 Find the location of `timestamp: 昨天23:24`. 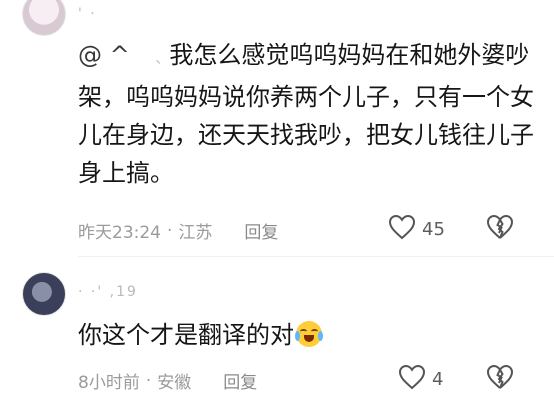

timestamp: 昨天23:24 is located at coordinates (119, 233).